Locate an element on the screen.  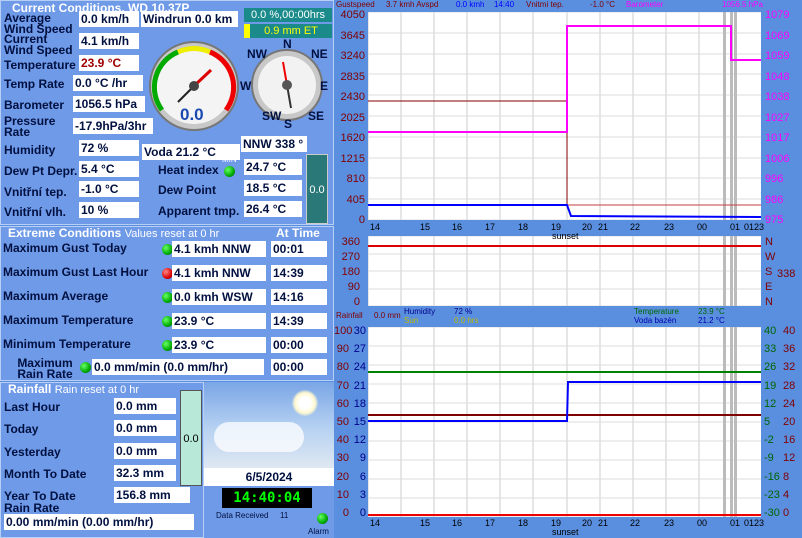
top-right-tick: 1059 is located at coordinates (777, 56).